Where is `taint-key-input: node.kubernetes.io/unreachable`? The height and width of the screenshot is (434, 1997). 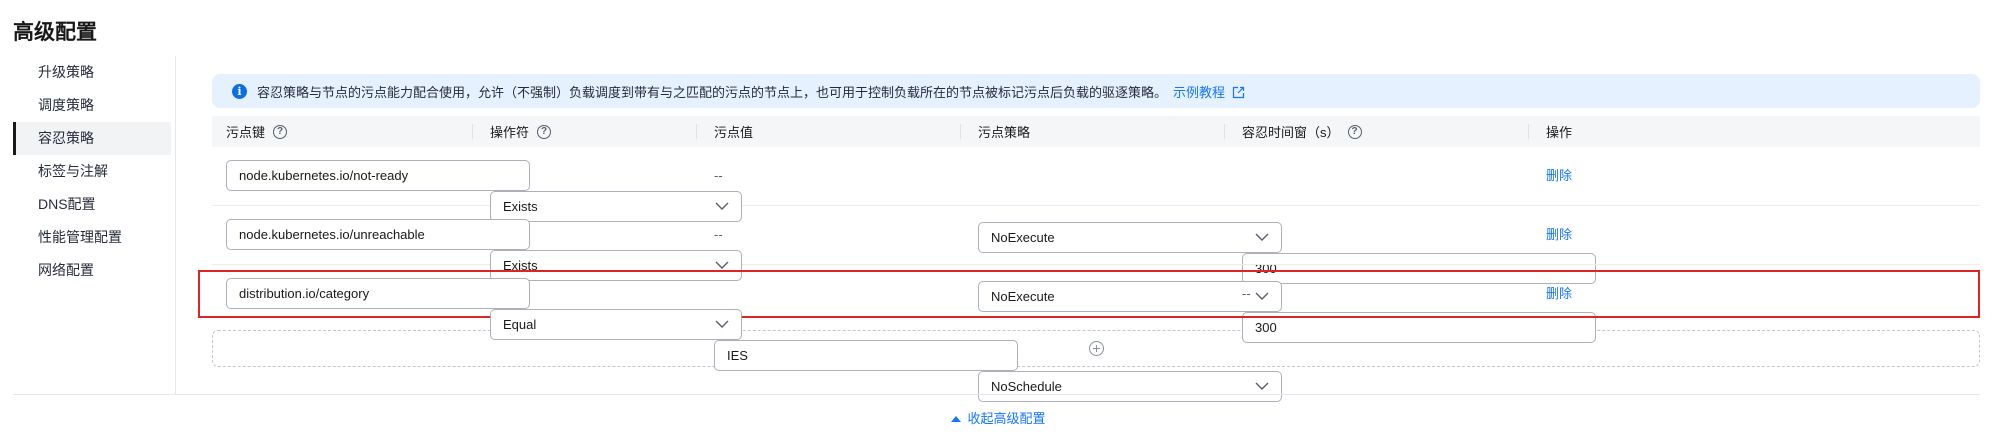 taint-key-input: node.kubernetes.io/unreachable is located at coordinates (378, 234).